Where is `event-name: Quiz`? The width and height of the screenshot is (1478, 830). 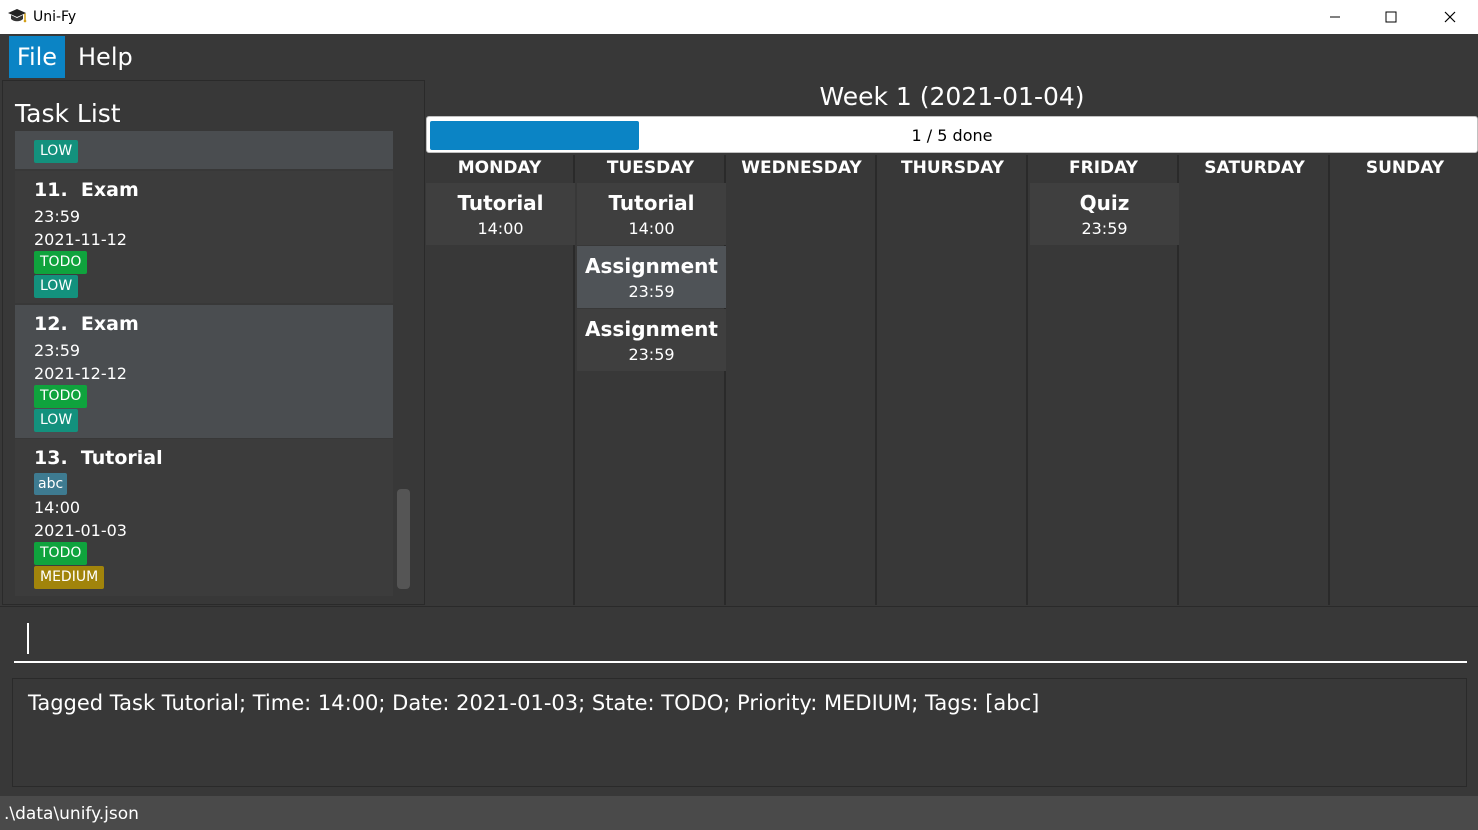
event-name: Quiz is located at coordinates (1104, 203).